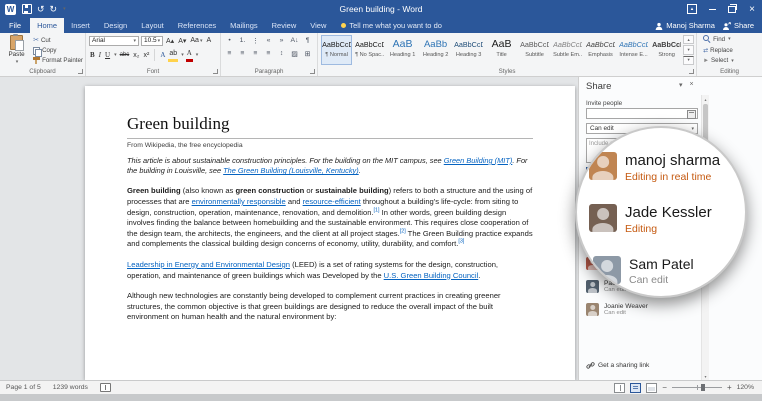 The width and height of the screenshot is (762, 401). Describe the element at coordinates (600, 50) in the screenshot. I see `style-emphasis: AaBbCcDc Emphasis` at that location.